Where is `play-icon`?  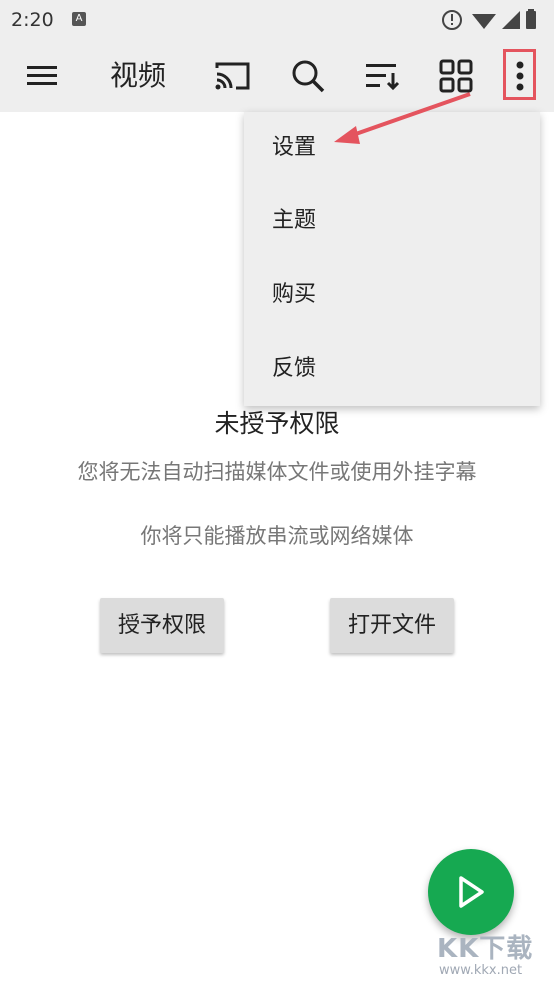
play-icon is located at coordinates (471, 892).